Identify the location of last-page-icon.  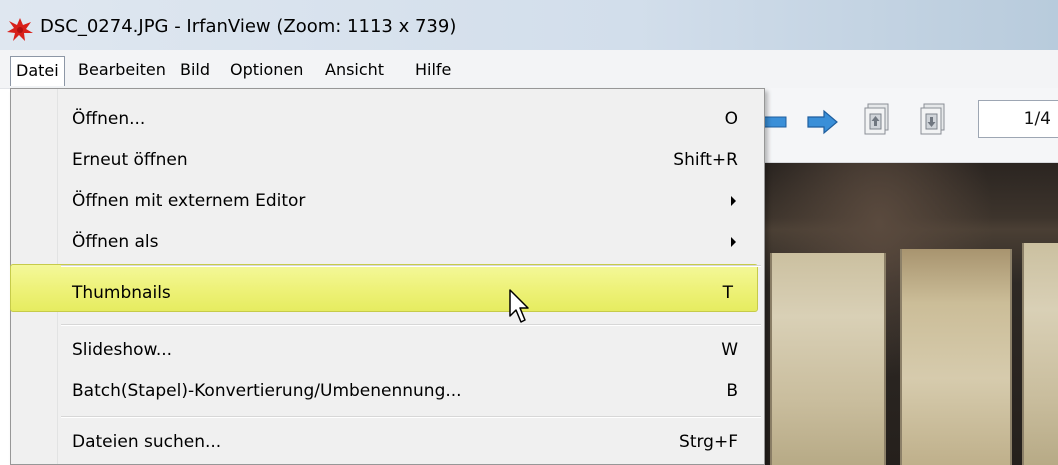
(934, 120).